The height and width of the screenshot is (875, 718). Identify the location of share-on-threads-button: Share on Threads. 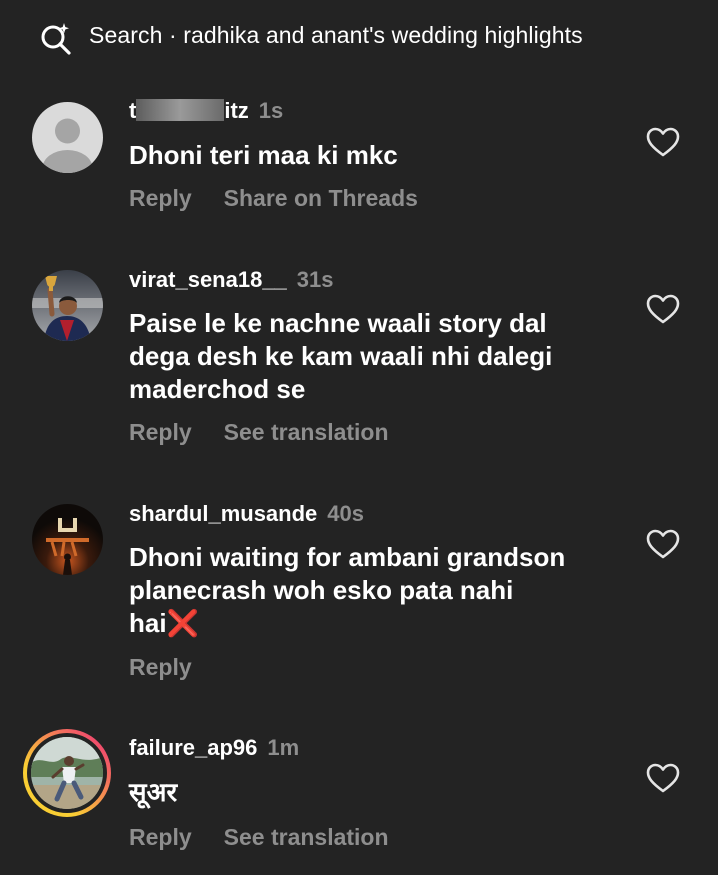
(321, 198).